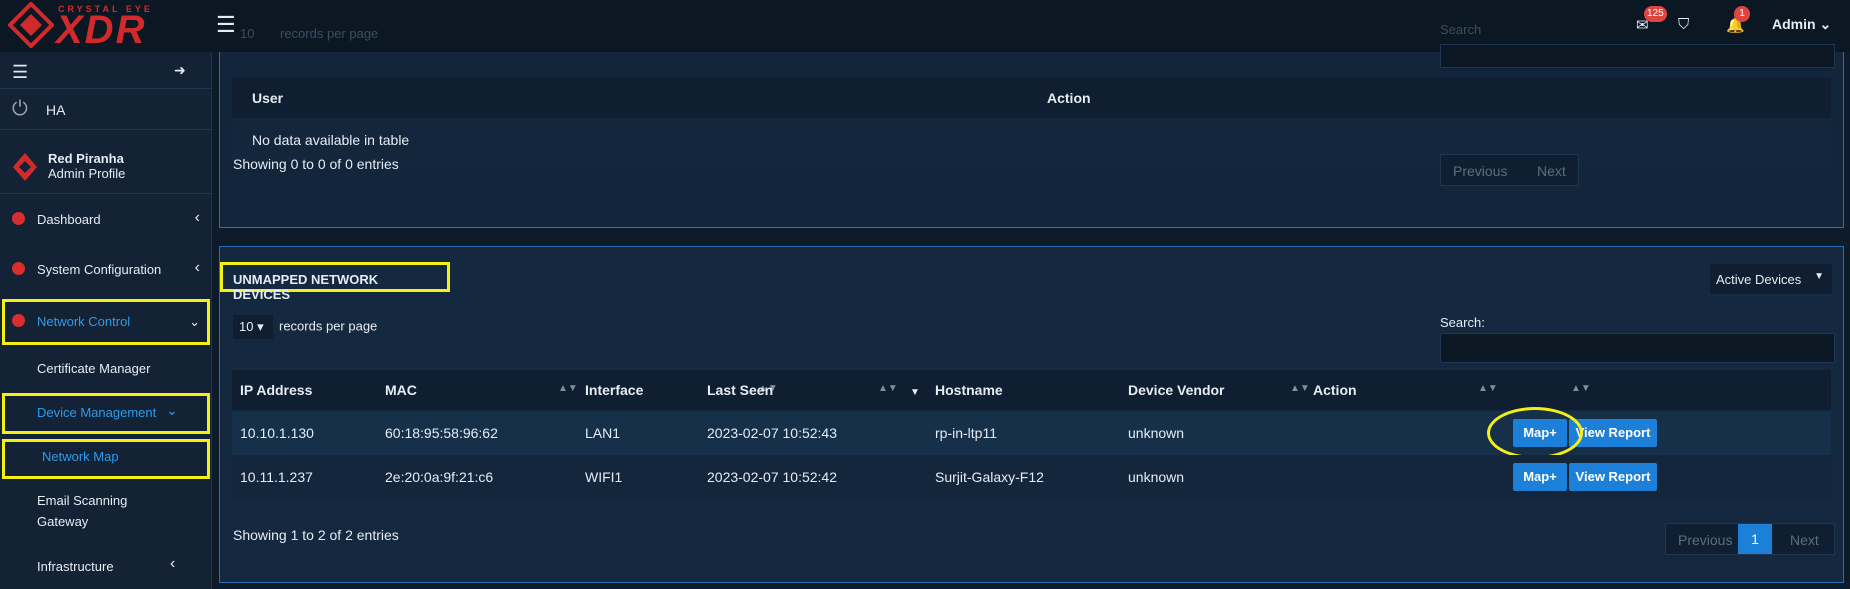  I want to click on empty-table-text: No data available in table, so click(331, 140).